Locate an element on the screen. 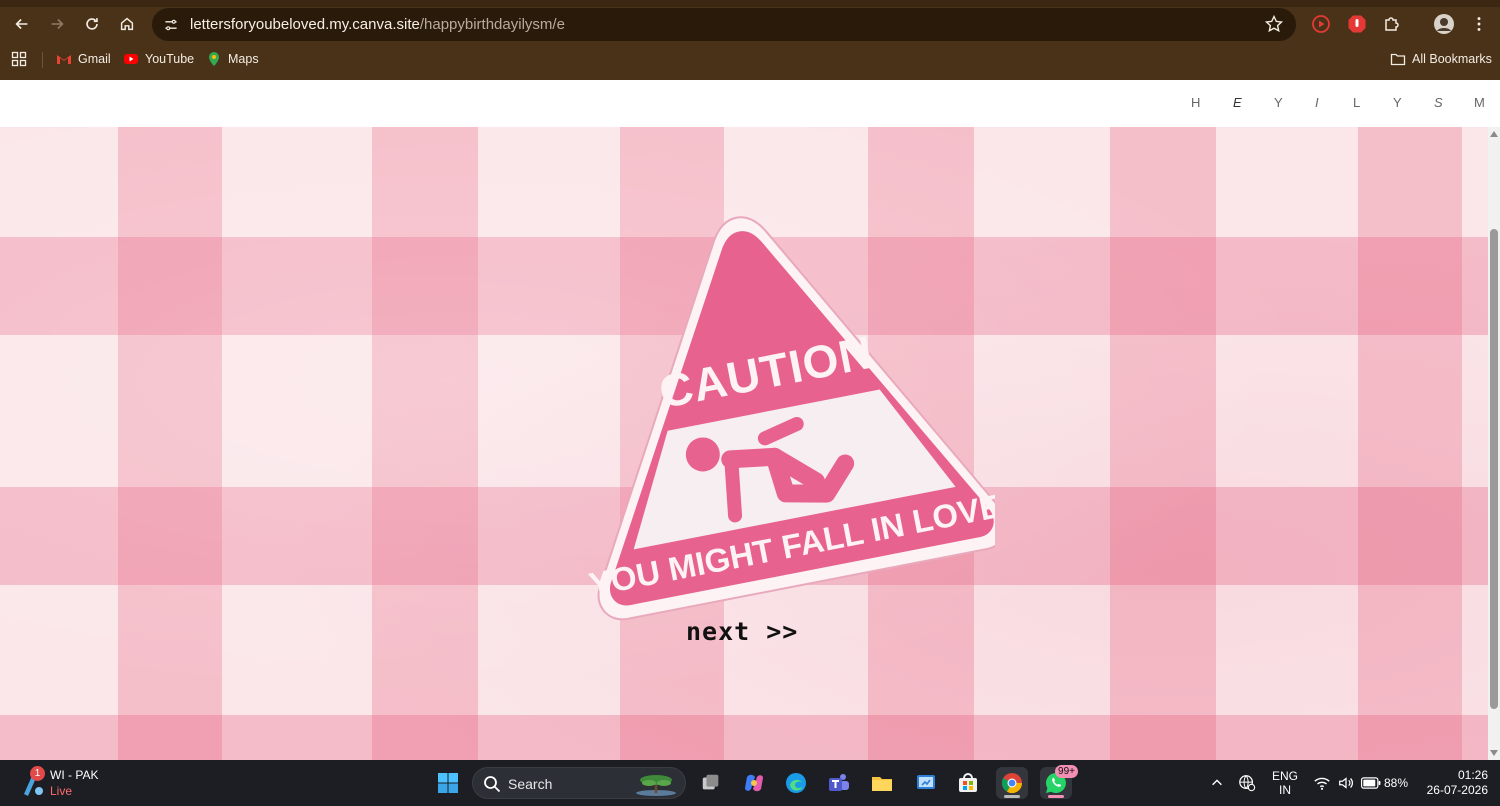 The width and height of the screenshot is (1500, 806). arrow-left-icon is located at coordinates (21, 24).